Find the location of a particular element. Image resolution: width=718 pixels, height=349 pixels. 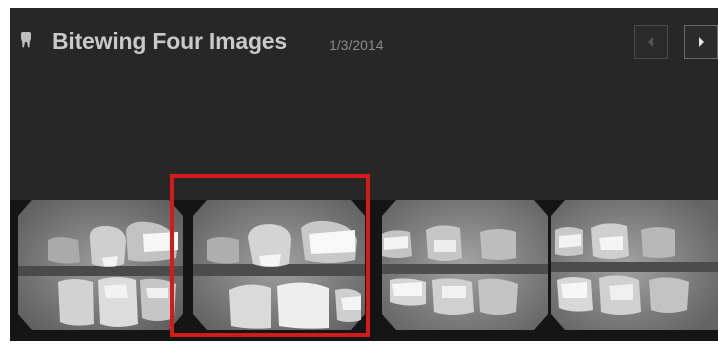

chevron-right-icon is located at coordinates (701, 42).